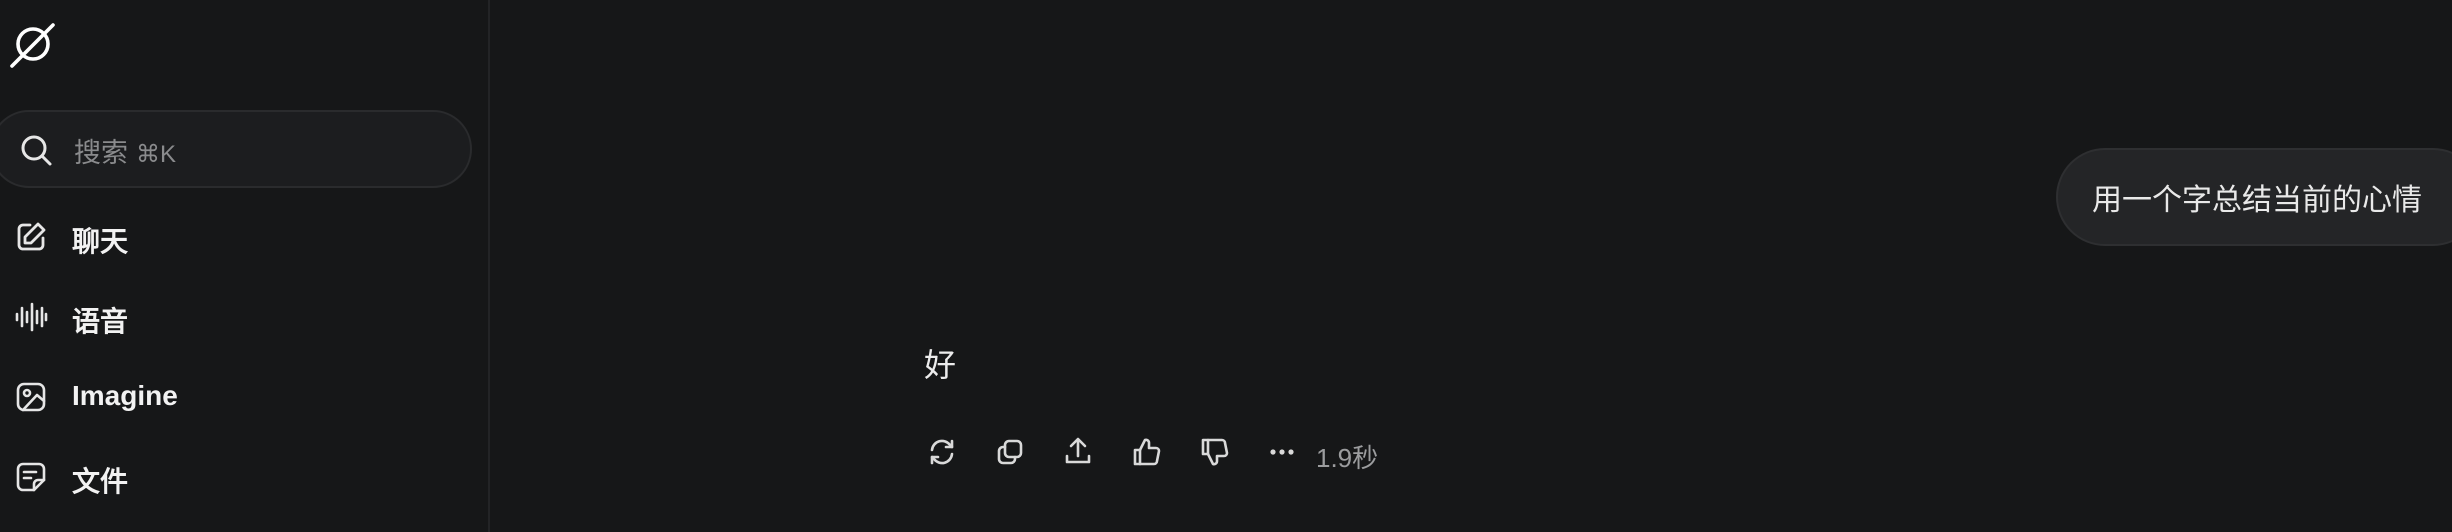  Describe the element at coordinates (2257, 200) in the screenshot. I see `user-message-text: 用一个字总结当前的心情` at that location.